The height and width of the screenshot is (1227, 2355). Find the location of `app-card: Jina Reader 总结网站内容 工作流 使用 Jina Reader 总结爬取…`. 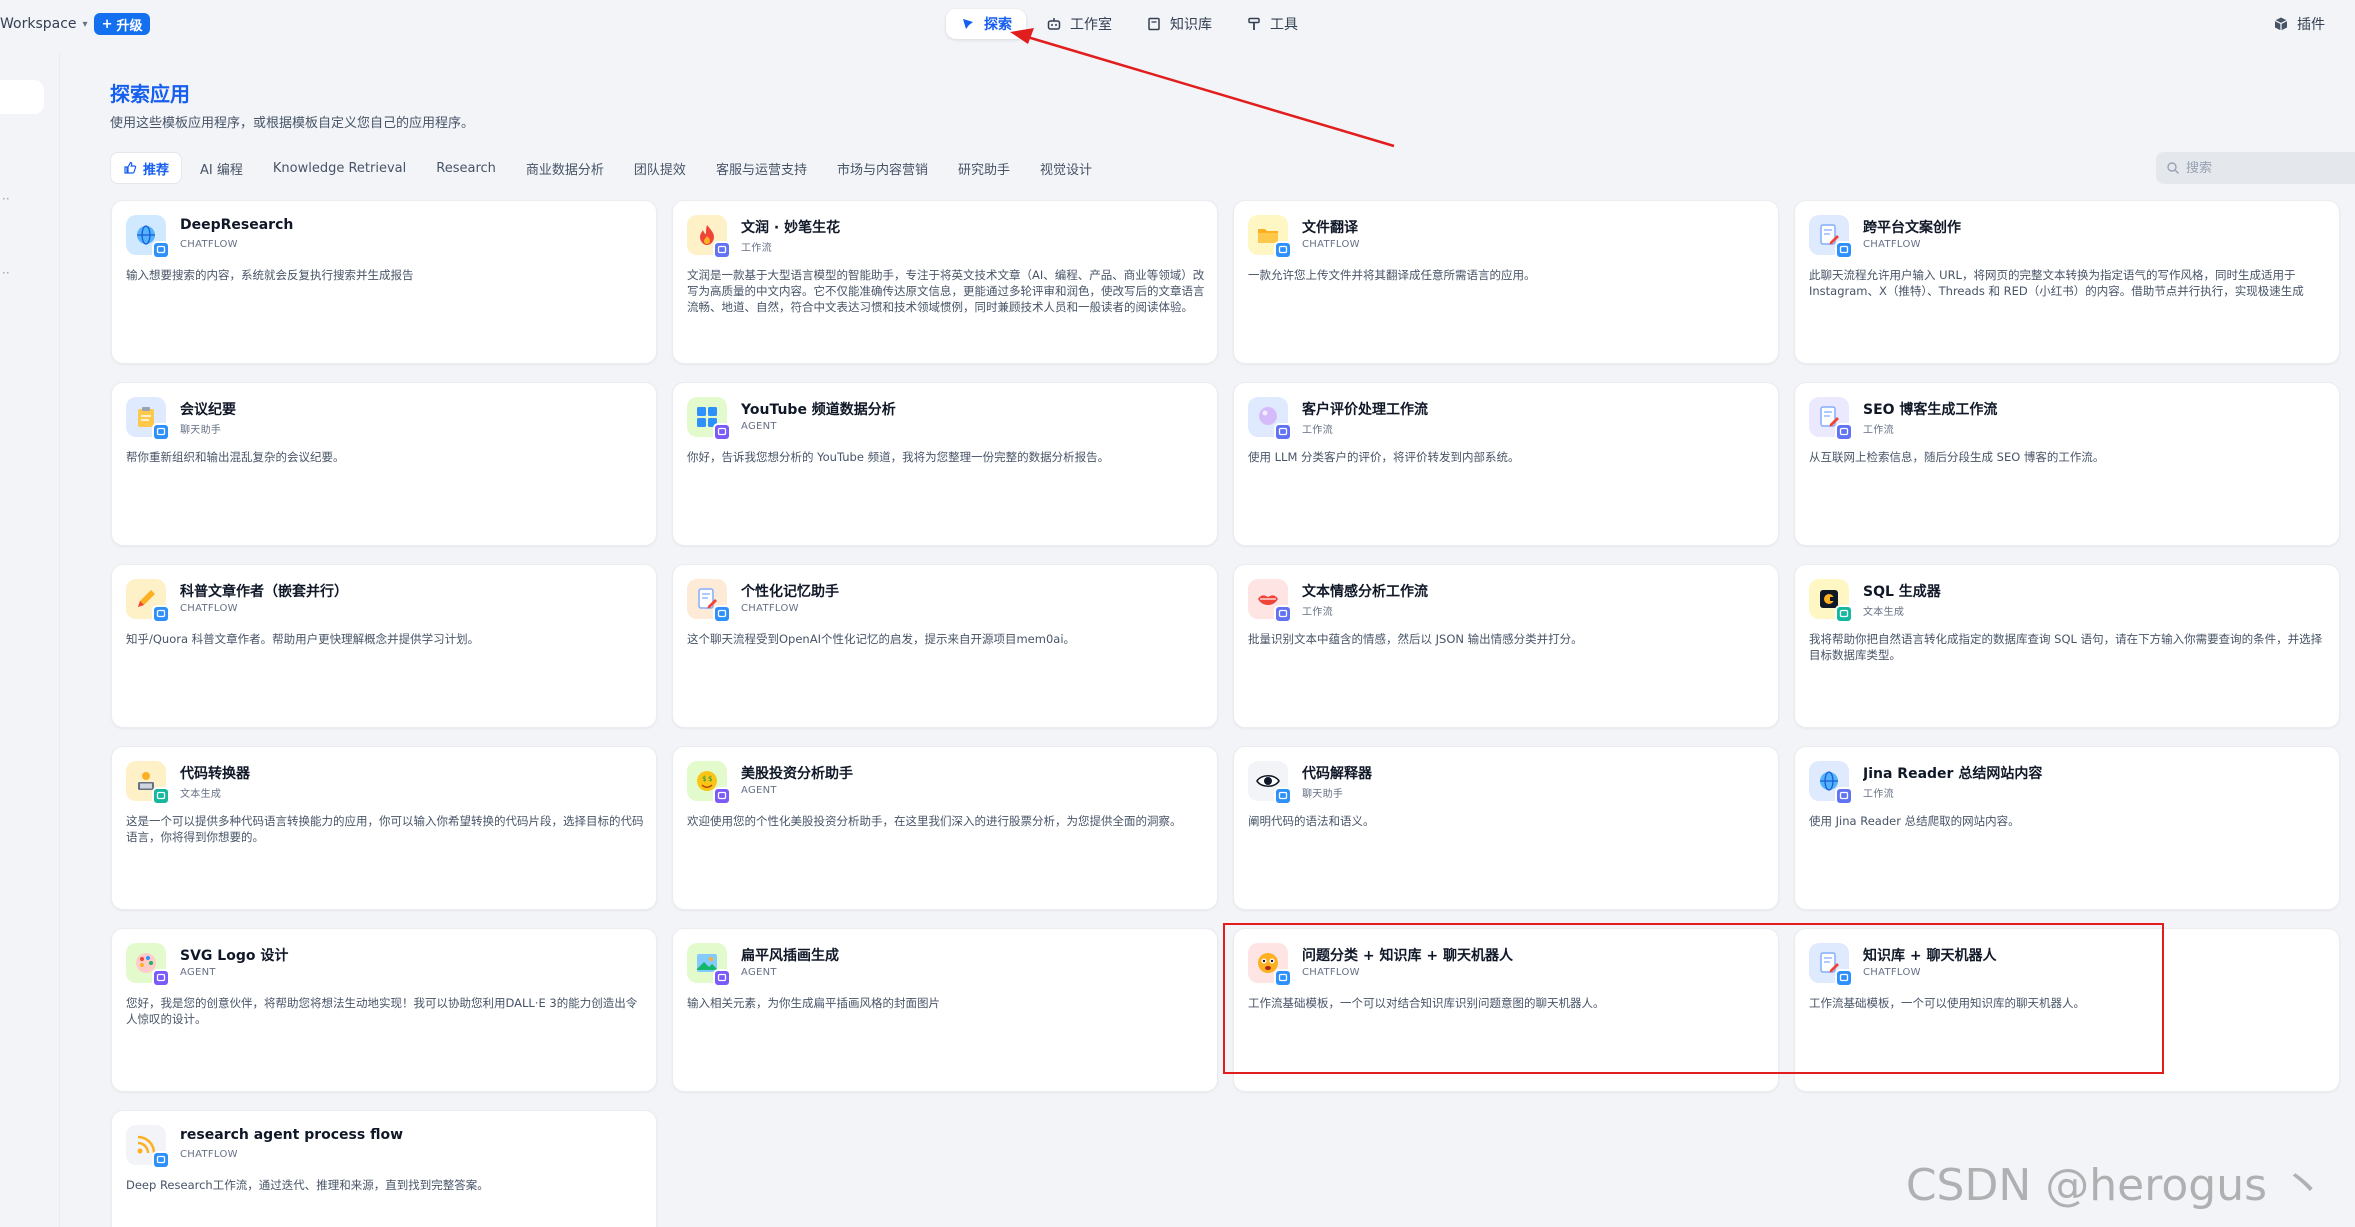

app-card: Jina Reader 总结网站内容 工作流 使用 Jina Reader 总结爬取… is located at coordinates (2067, 828).